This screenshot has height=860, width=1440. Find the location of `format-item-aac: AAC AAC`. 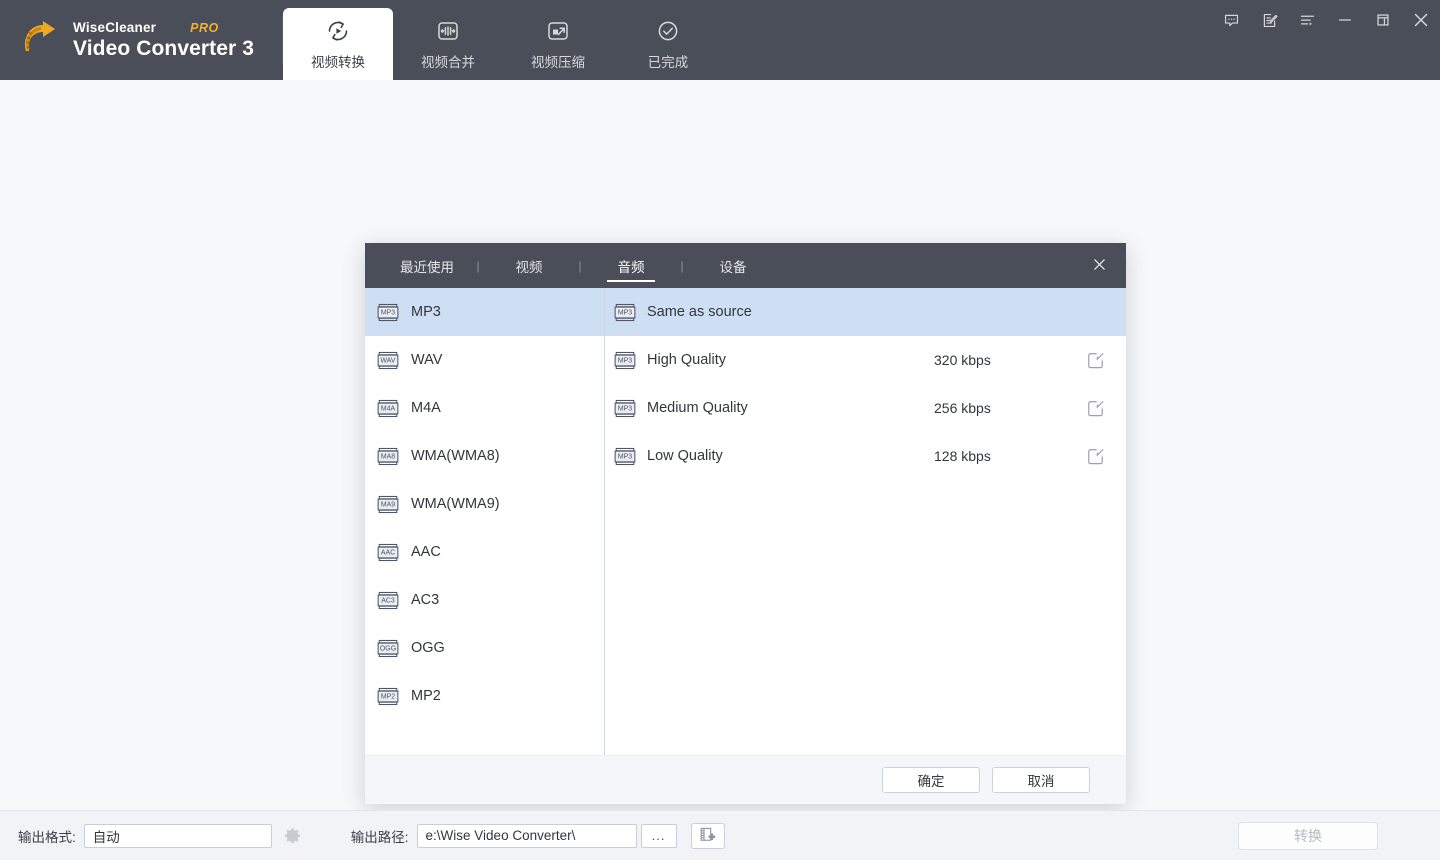

format-item-aac: AAC AAC is located at coordinates (484, 552).